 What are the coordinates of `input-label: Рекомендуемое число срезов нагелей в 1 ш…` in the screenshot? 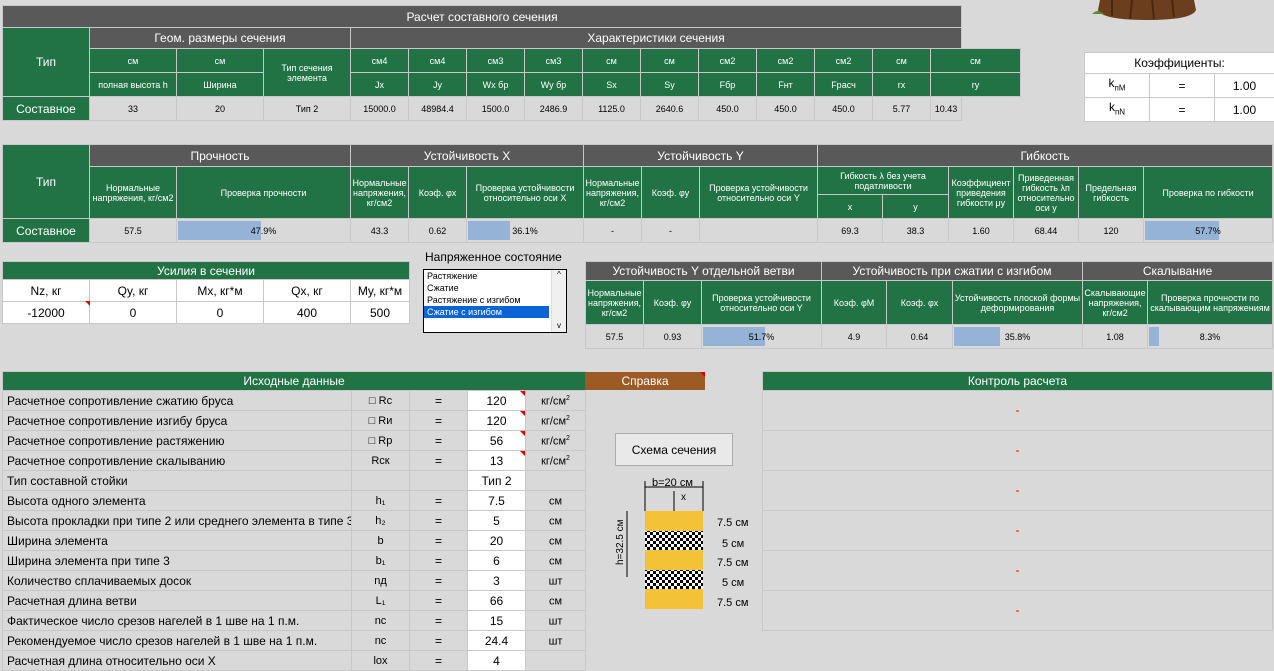 It's located at (177, 641).